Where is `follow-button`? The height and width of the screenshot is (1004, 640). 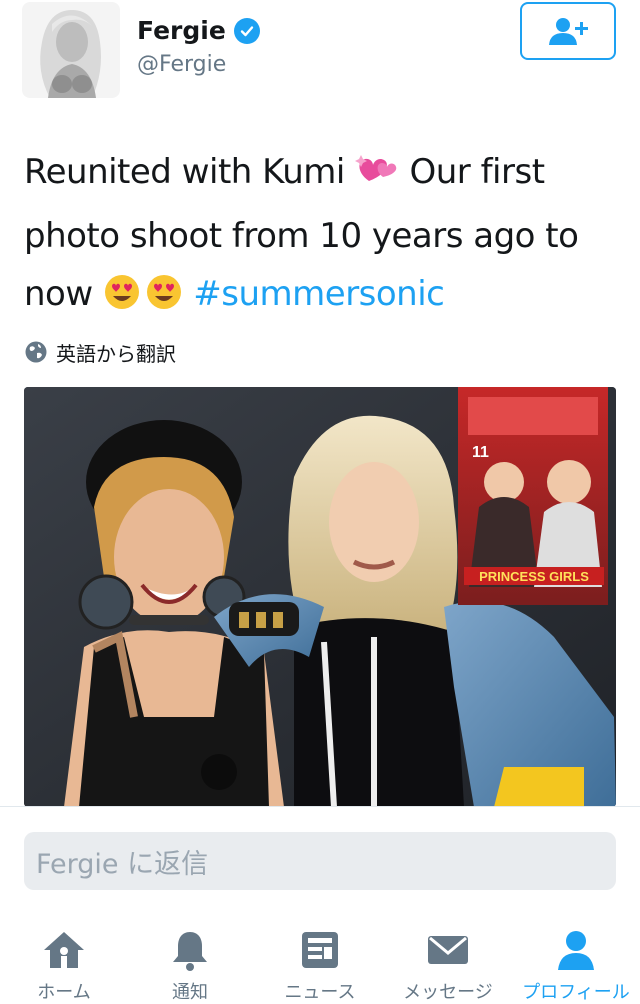
follow-button is located at coordinates (568, 31).